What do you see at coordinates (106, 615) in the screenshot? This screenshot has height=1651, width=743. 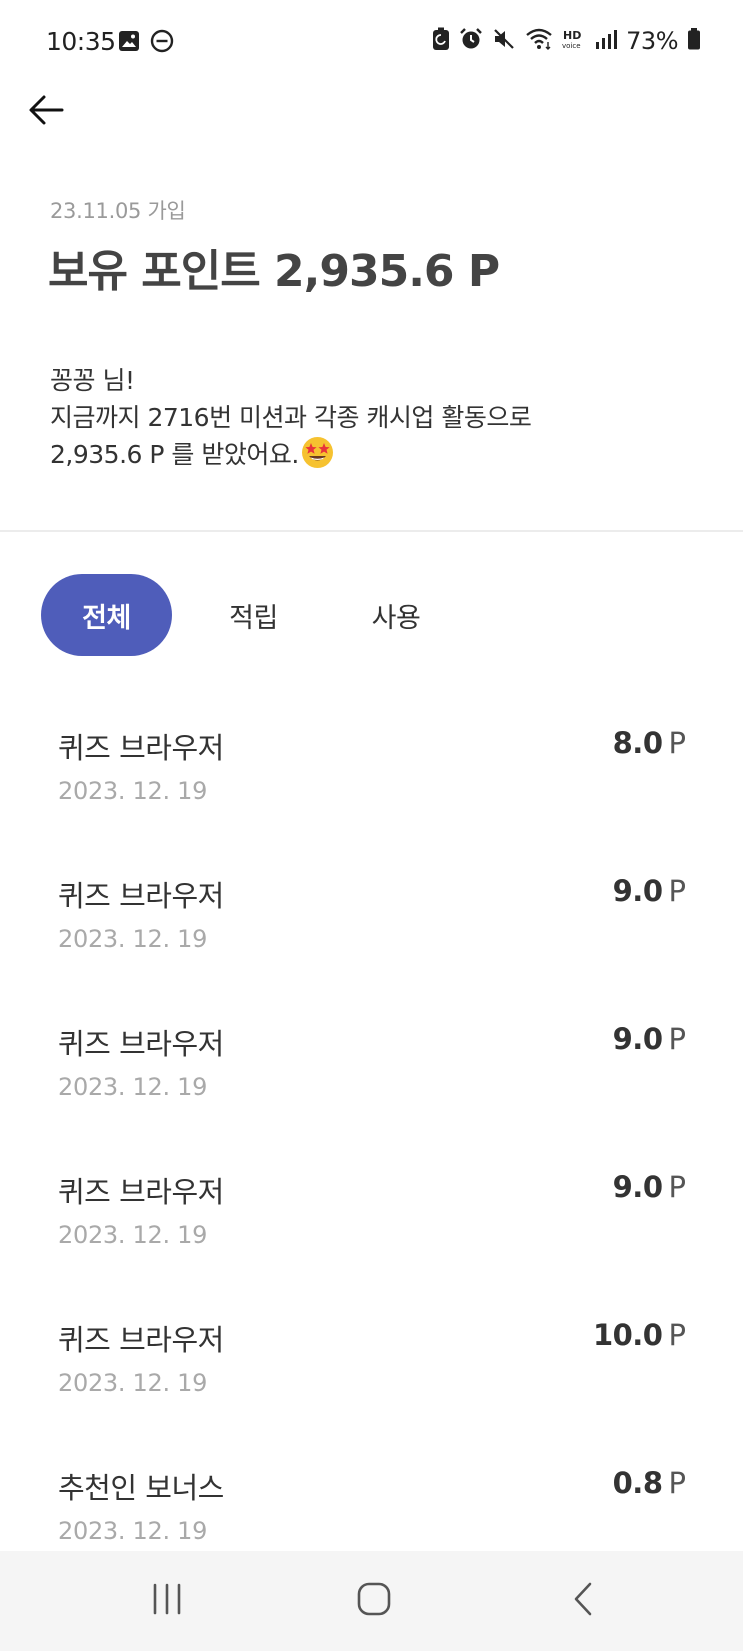 I see `tab-all: 전체` at bounding box center [106, 615].